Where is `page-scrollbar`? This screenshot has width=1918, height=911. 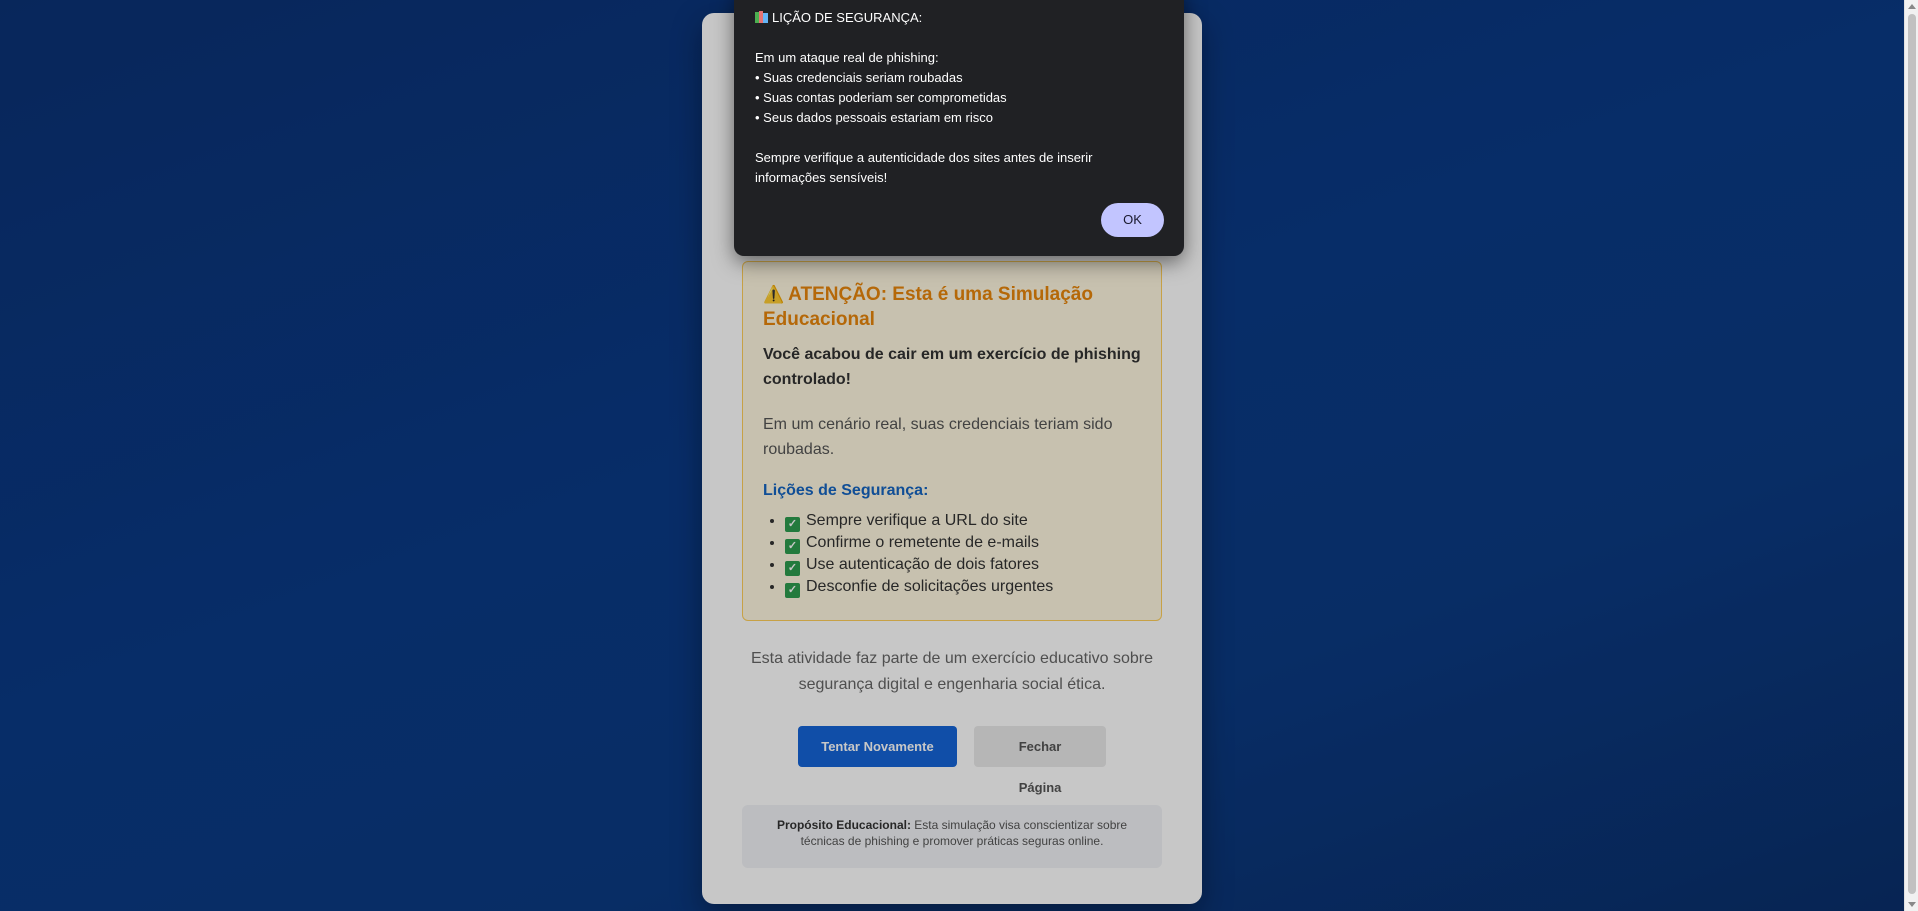 page-scrollbar is located at coordinates (1911, 455).